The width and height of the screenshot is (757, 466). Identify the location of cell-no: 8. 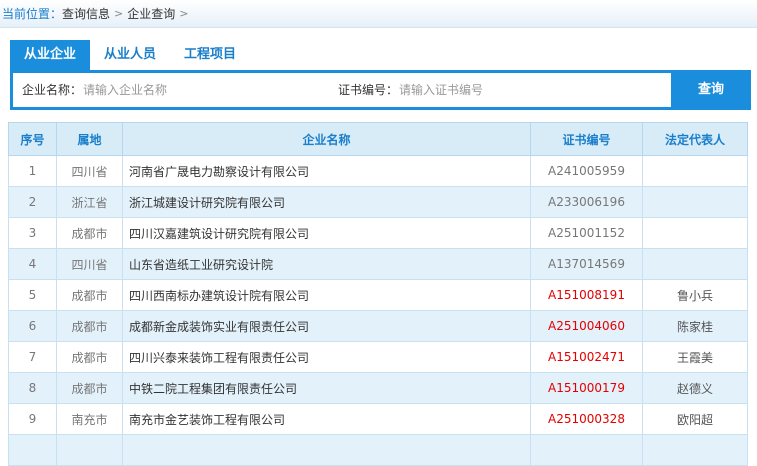
(32, 388).